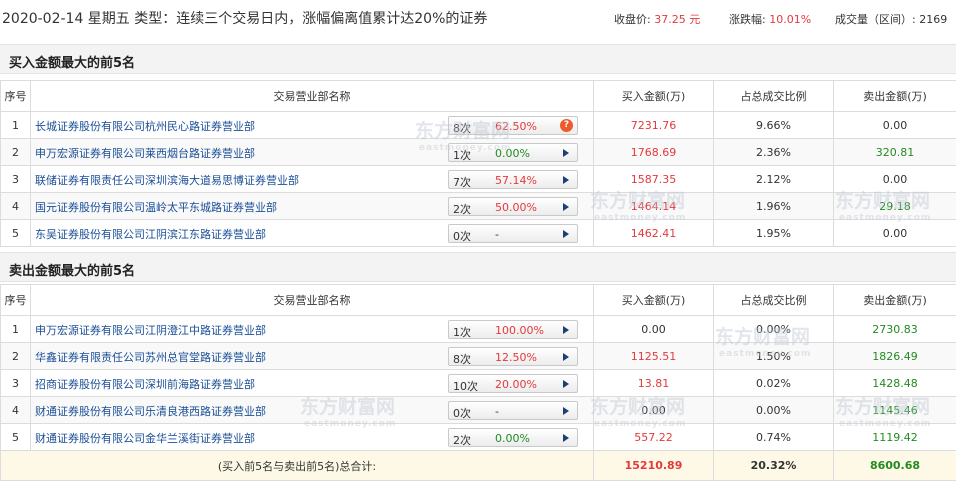 Image resolution: width=956 pixels, height=492 pixels. What do you see at coordinates (773, 437) in the screenshot?
I see `volume-ratio: 0.74%` at bounding box center [773, 437].